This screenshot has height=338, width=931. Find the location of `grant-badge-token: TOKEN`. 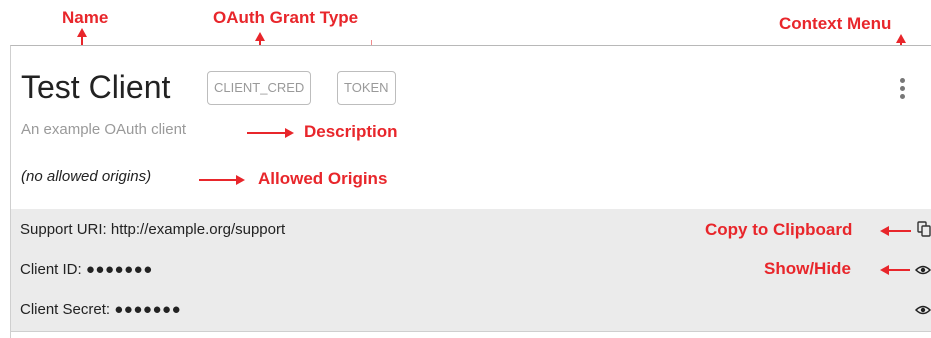

grant-badge-token: TOKEN is located at coordinates (366, 88).